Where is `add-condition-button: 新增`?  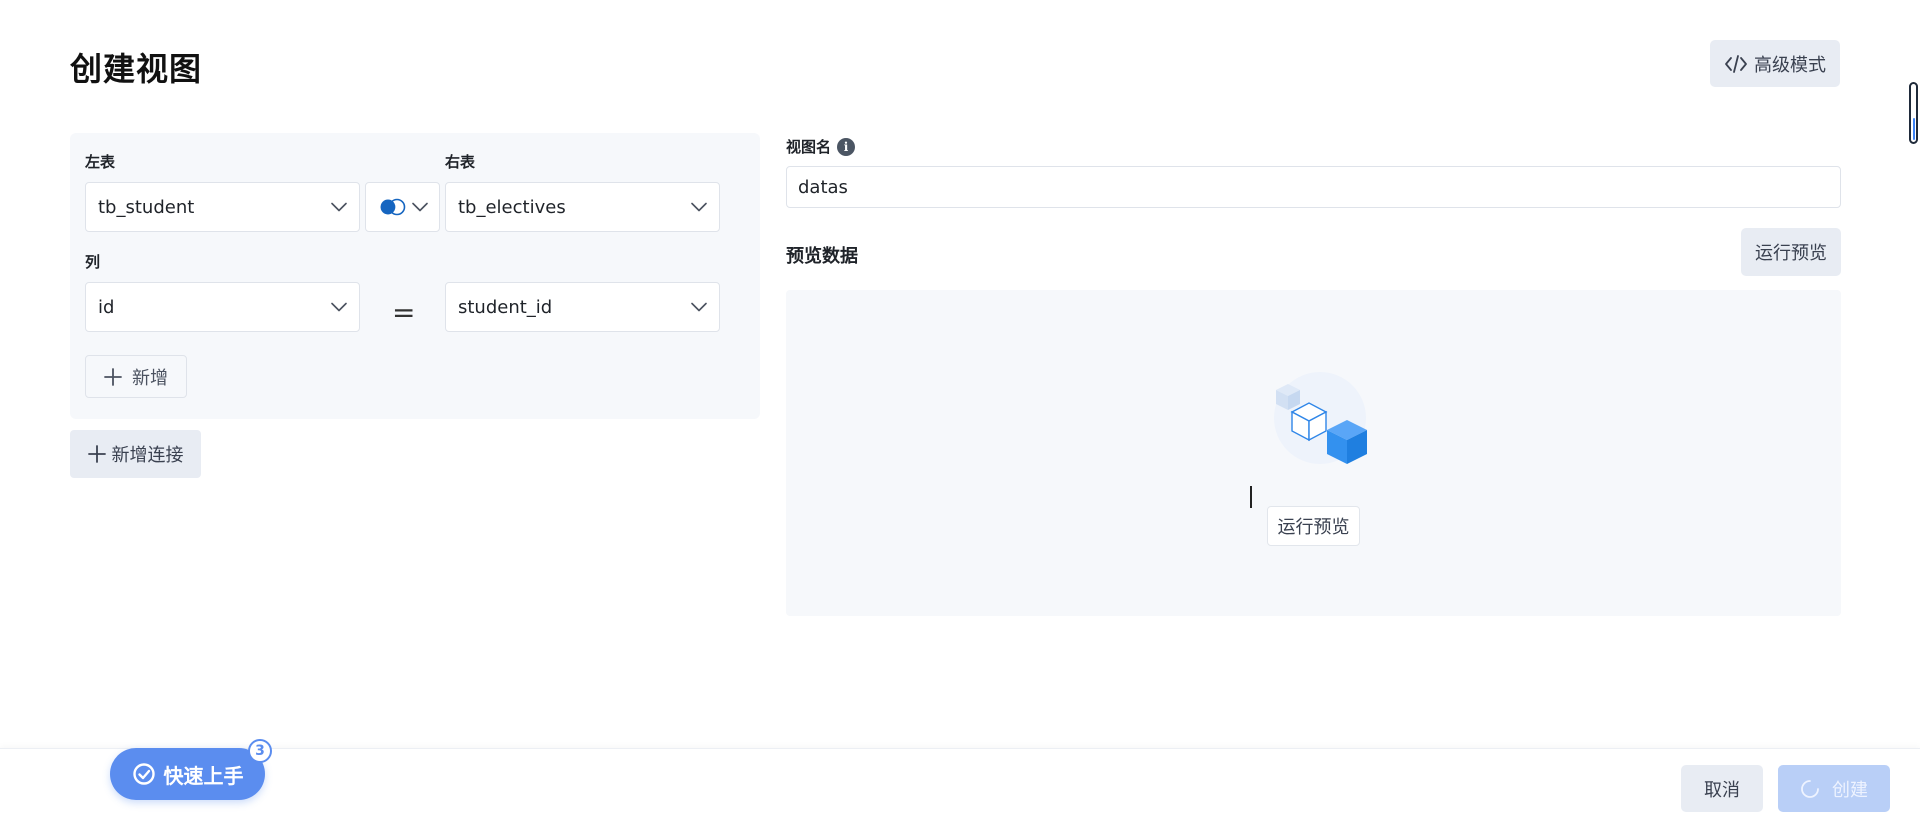 add-condition-button: 新增 is located at coordinates (136, 376).